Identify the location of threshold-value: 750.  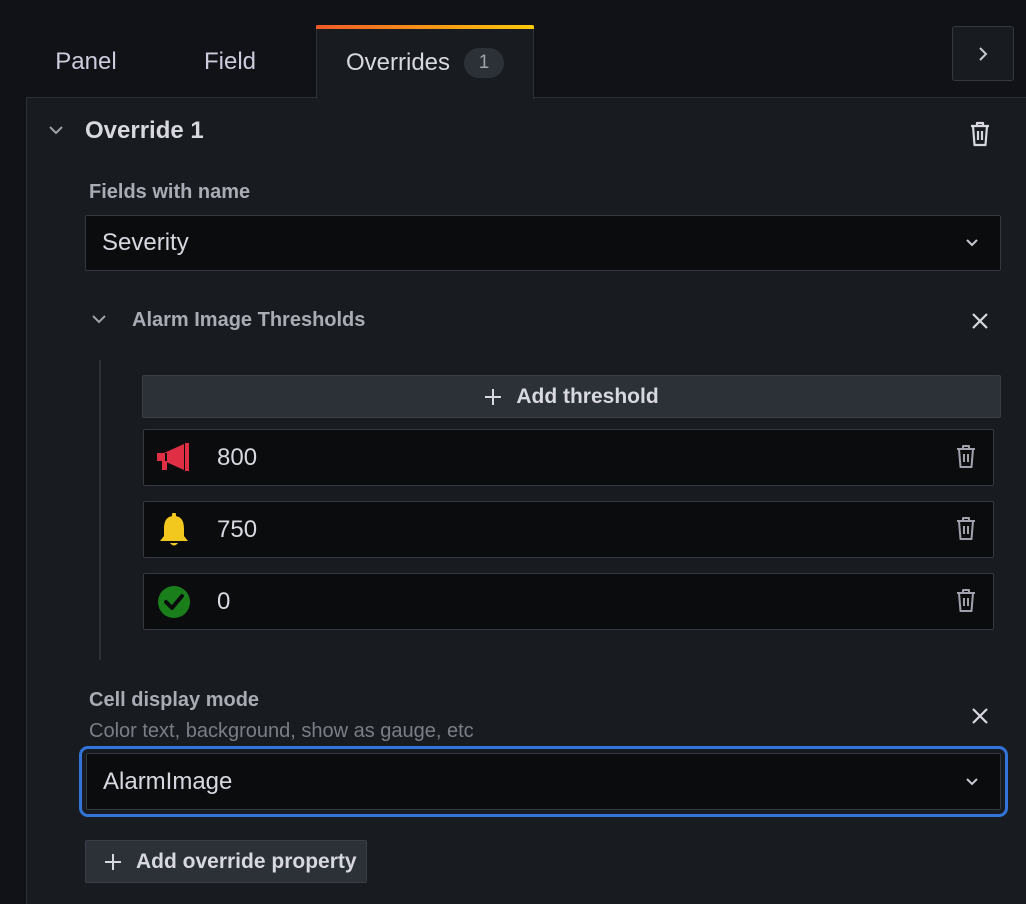
(237, 530).